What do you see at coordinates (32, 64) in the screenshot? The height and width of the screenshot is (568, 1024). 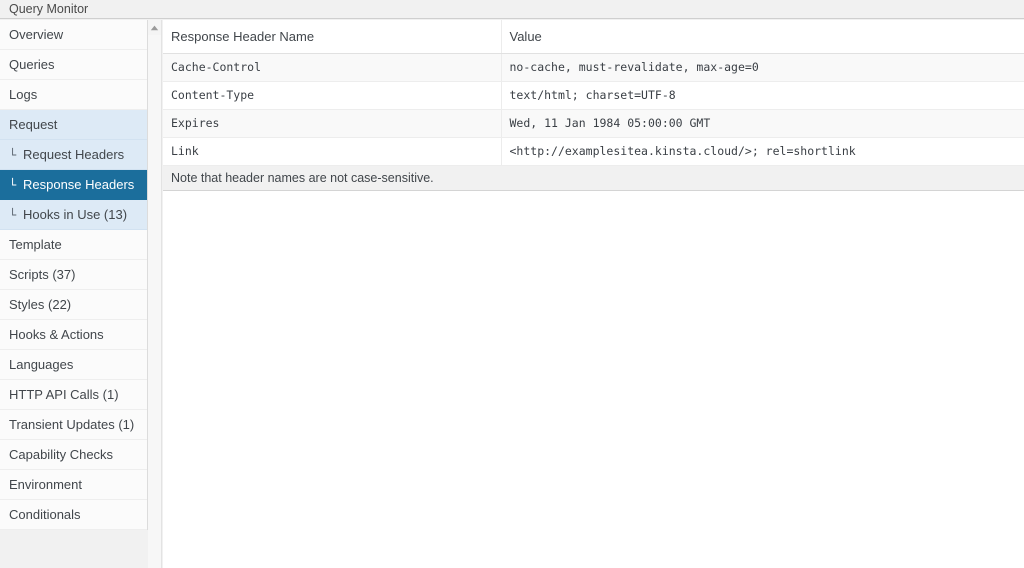 I see `sidebar-item-label: Queries` at bounding box center [32, 64].